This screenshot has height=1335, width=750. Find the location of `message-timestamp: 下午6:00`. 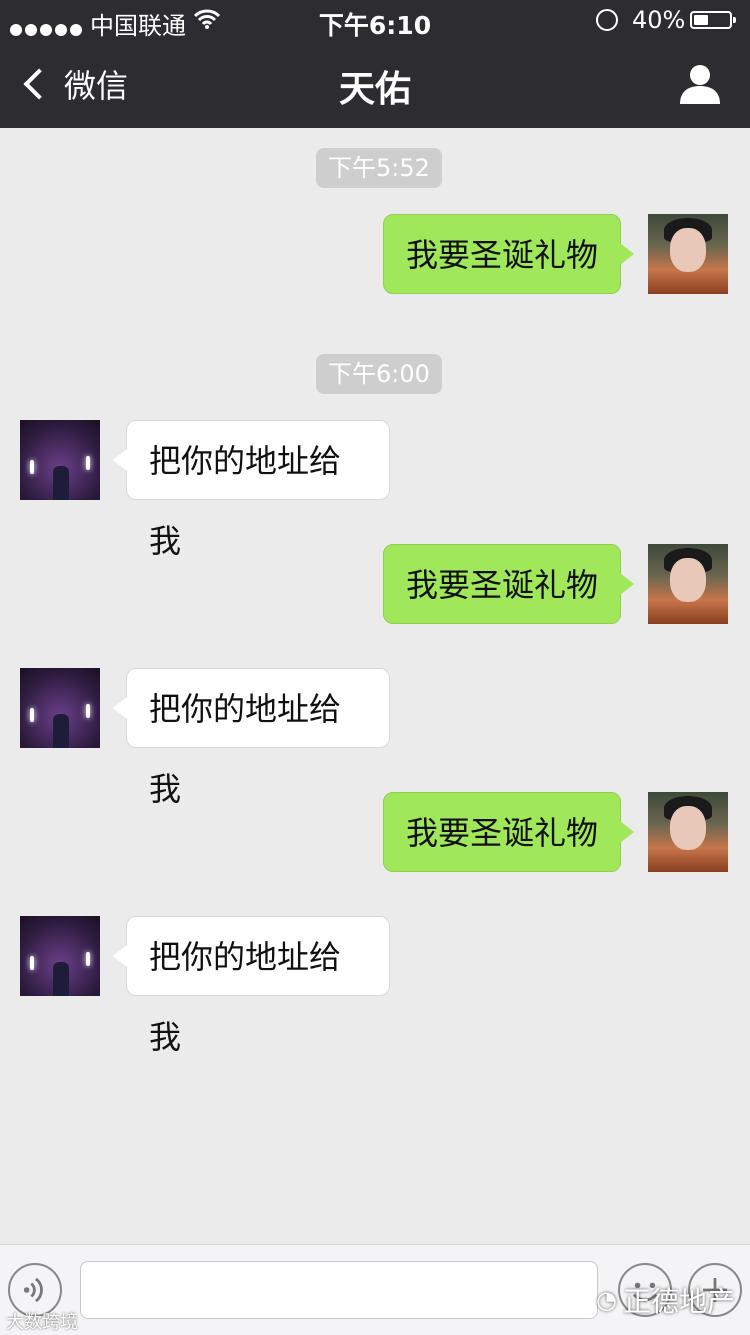

message-timestamp: 下午6:00 is located at coordinates (379, 374).